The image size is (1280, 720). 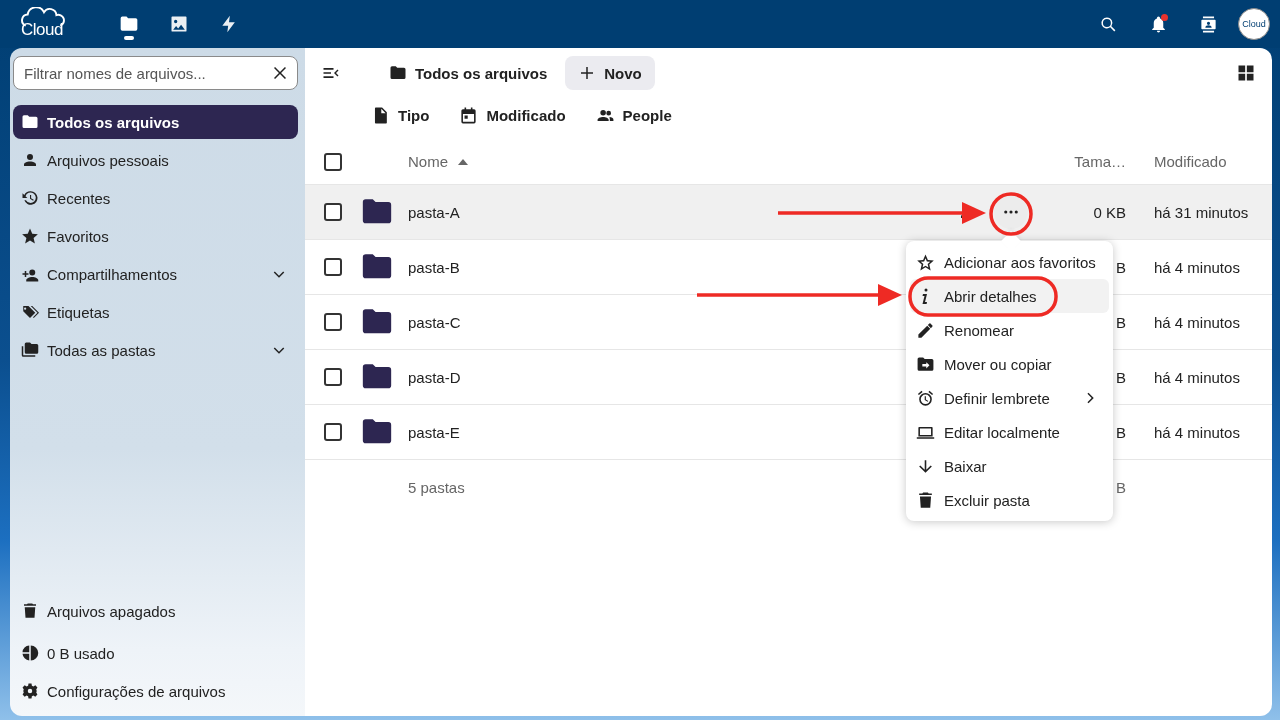 What do you see at coordinates (998, 364) in the screenshot?
I see `menu-label: Mover ou copiar` at bounding box center [998, 364].